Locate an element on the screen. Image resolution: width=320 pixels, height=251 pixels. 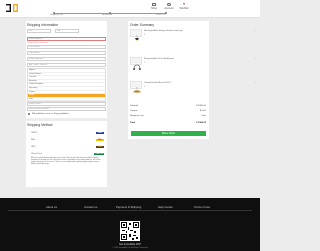
footer-link-about: About us is located at coordinates (51, 207).